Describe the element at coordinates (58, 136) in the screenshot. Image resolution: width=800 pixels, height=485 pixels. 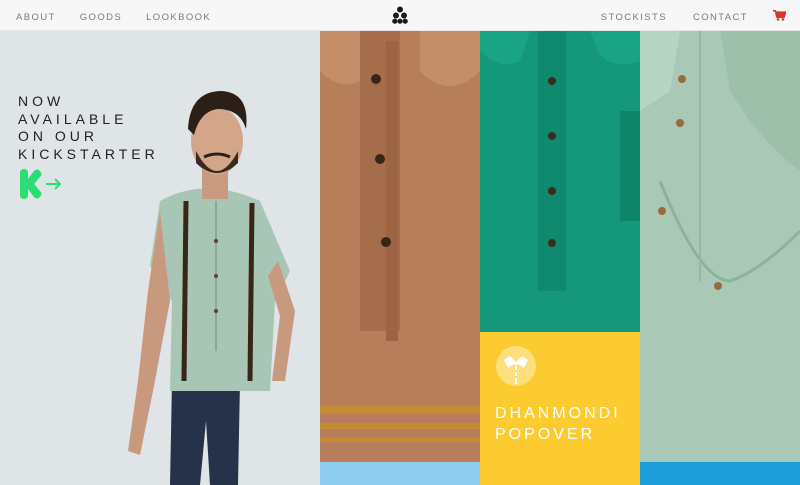
I see `headline-line: ON OUR` at that location.